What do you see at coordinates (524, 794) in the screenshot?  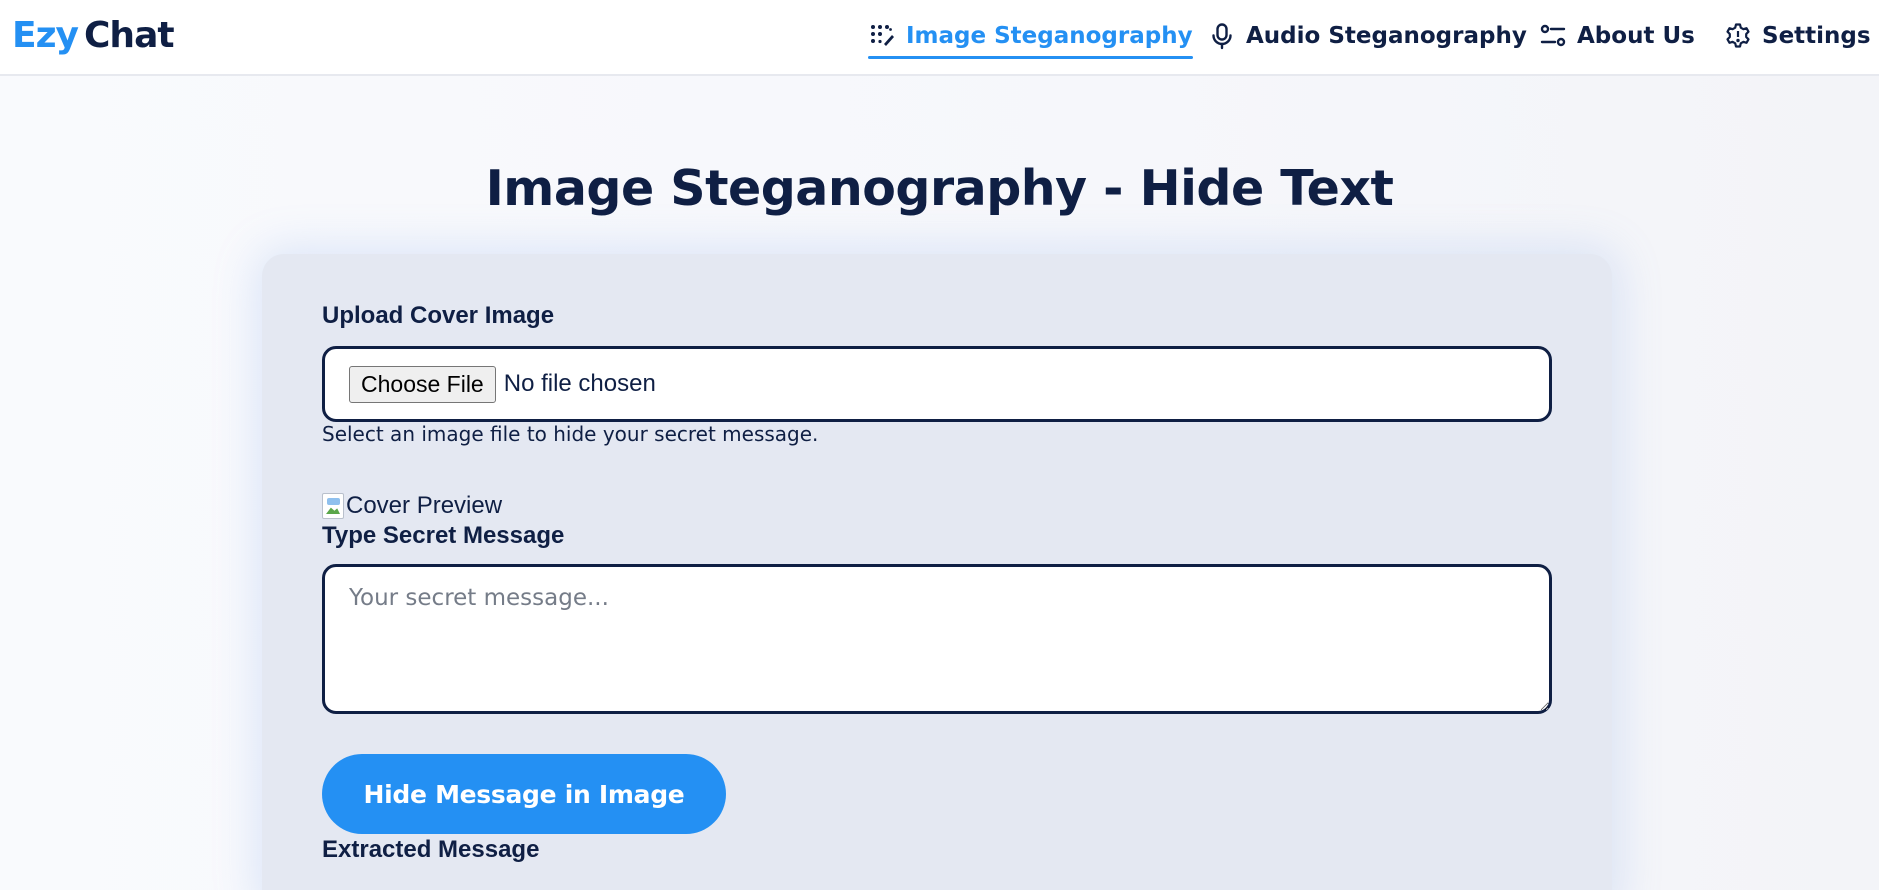 I see `hide-message-button: Hide Message in Image` at bounding box center [524, 794].